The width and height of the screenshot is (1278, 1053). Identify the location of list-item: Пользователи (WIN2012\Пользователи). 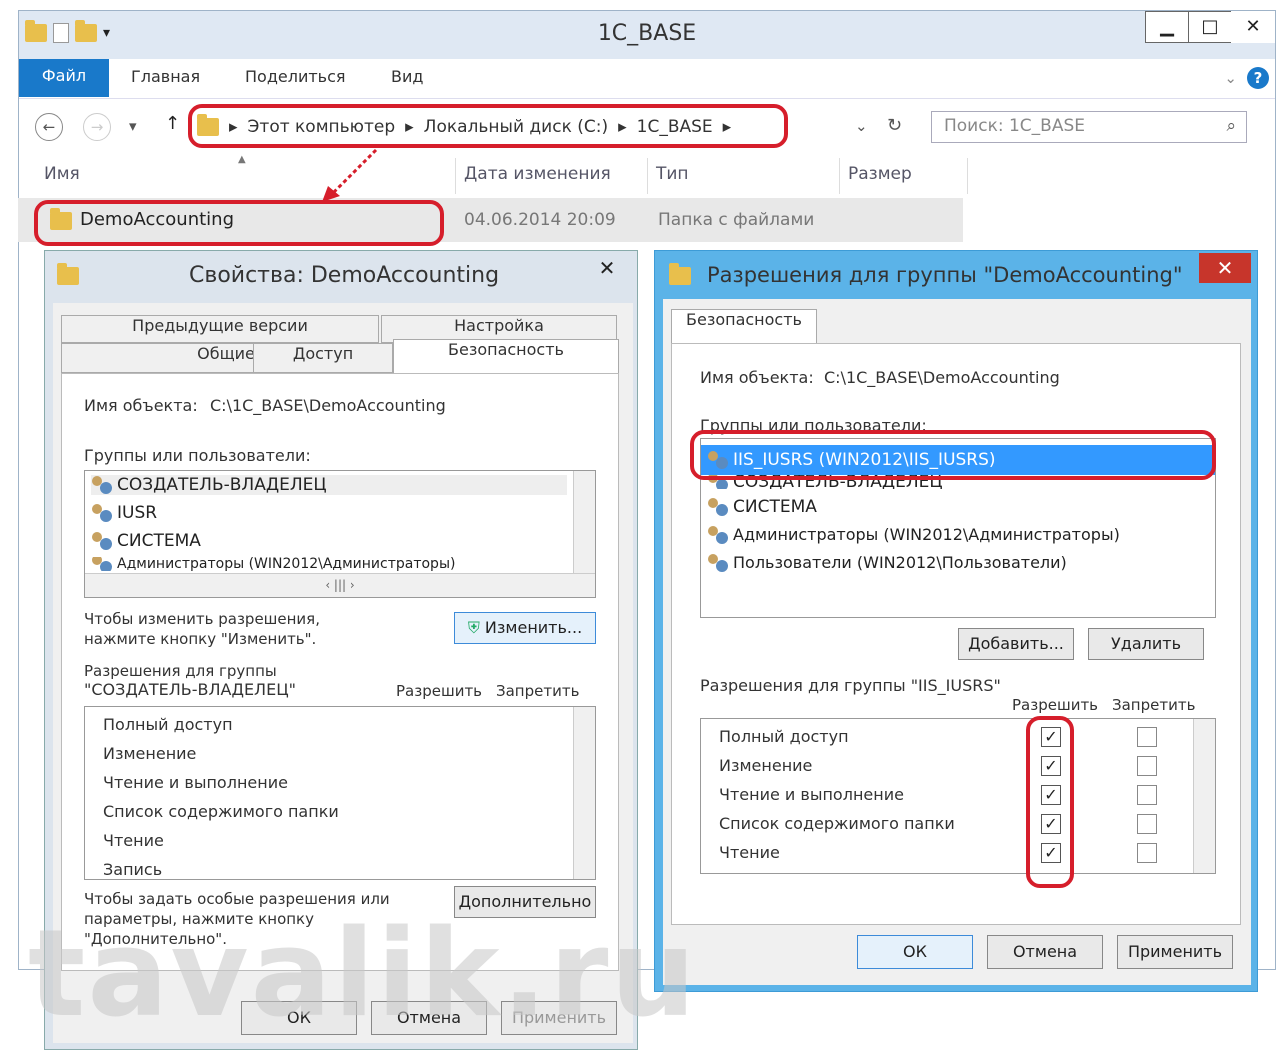
(887, 562).